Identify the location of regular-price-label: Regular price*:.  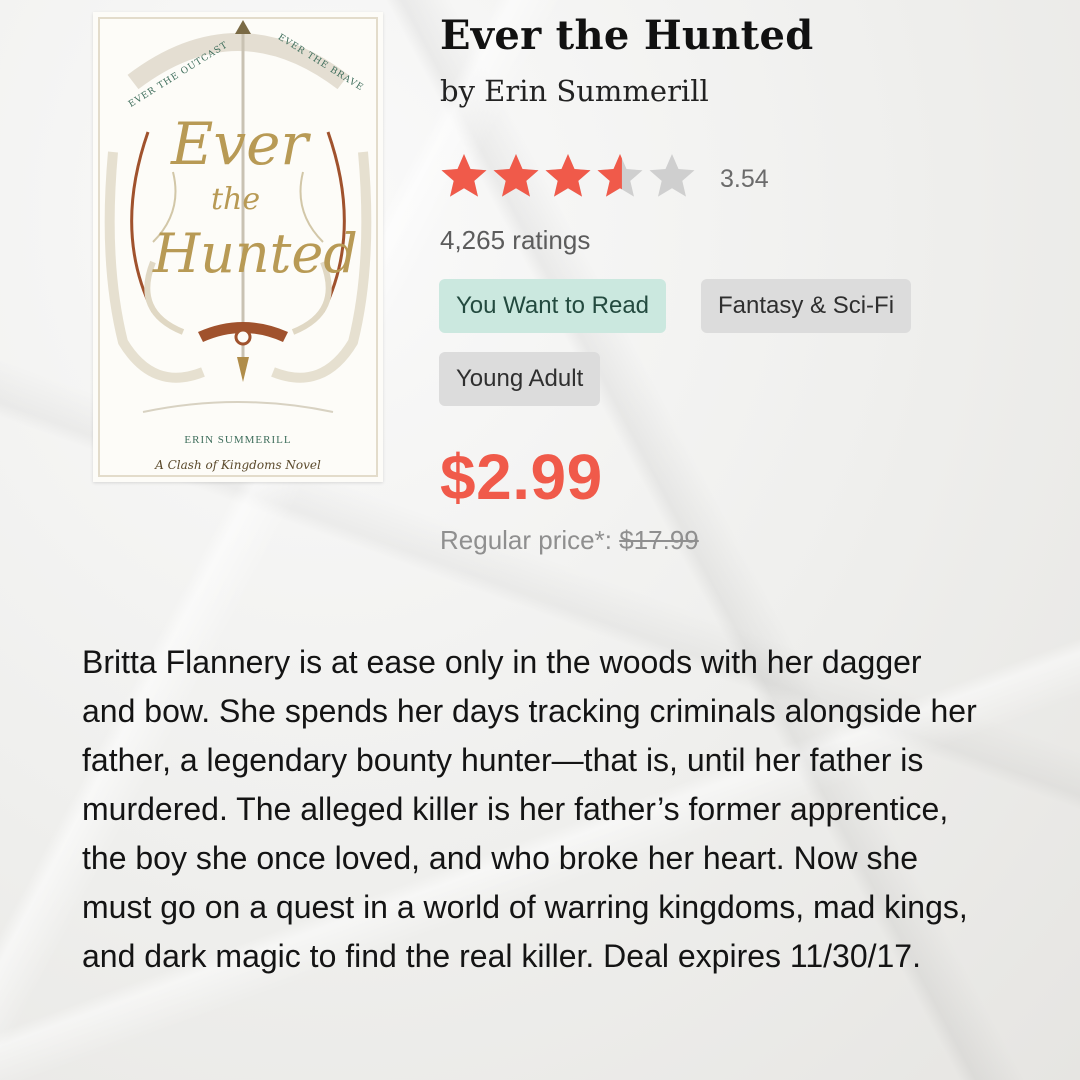
(526, 540).